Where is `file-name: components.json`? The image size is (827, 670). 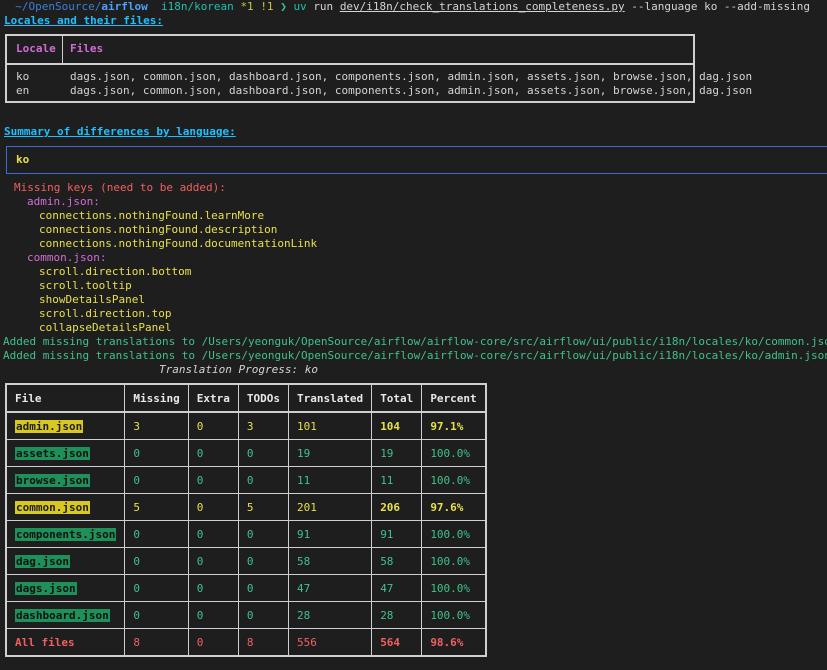
file-name: components.json is located at coordinates (66, 534).